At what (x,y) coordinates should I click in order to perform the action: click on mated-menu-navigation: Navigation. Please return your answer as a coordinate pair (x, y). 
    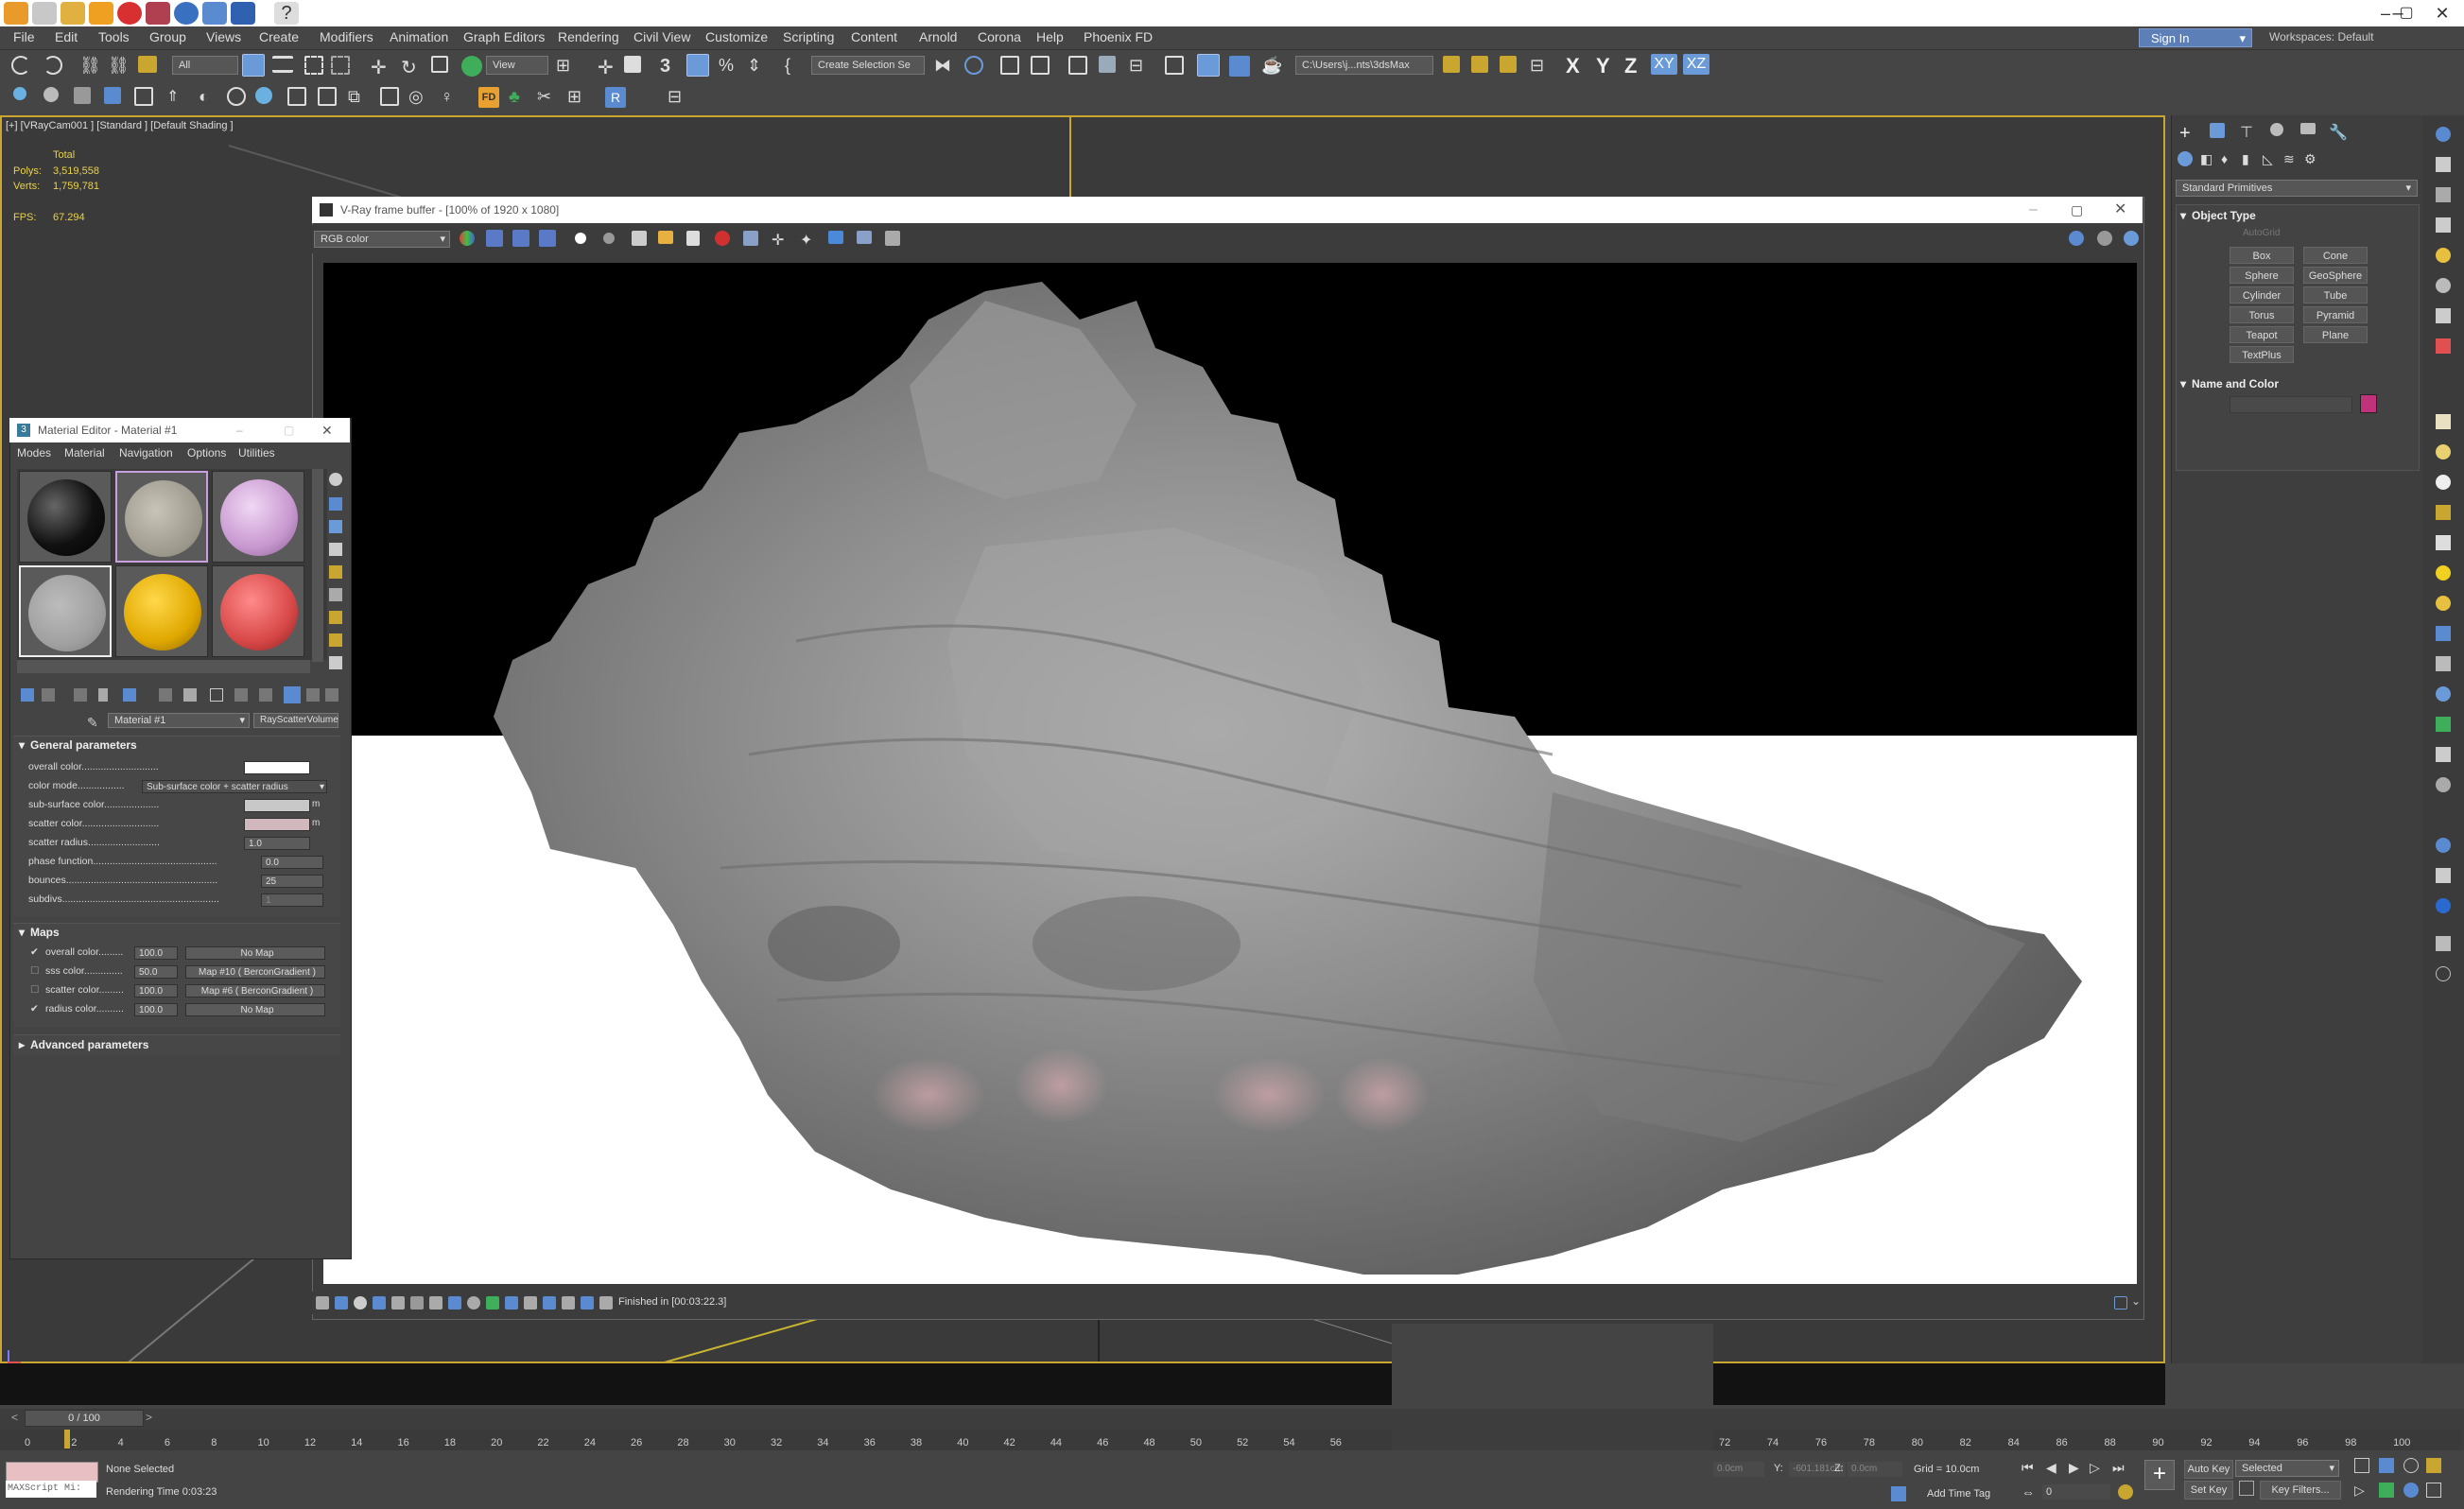
    Looking at the image, I should click on (146, 453).